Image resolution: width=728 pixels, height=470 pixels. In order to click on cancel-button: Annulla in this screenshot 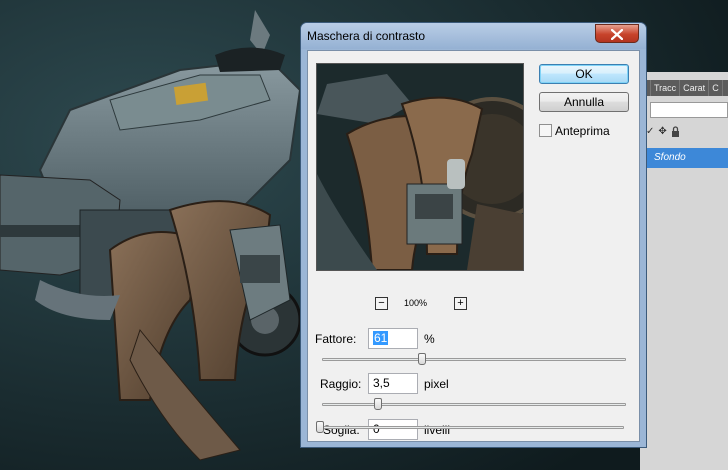, I will do `click(584, 102)`.